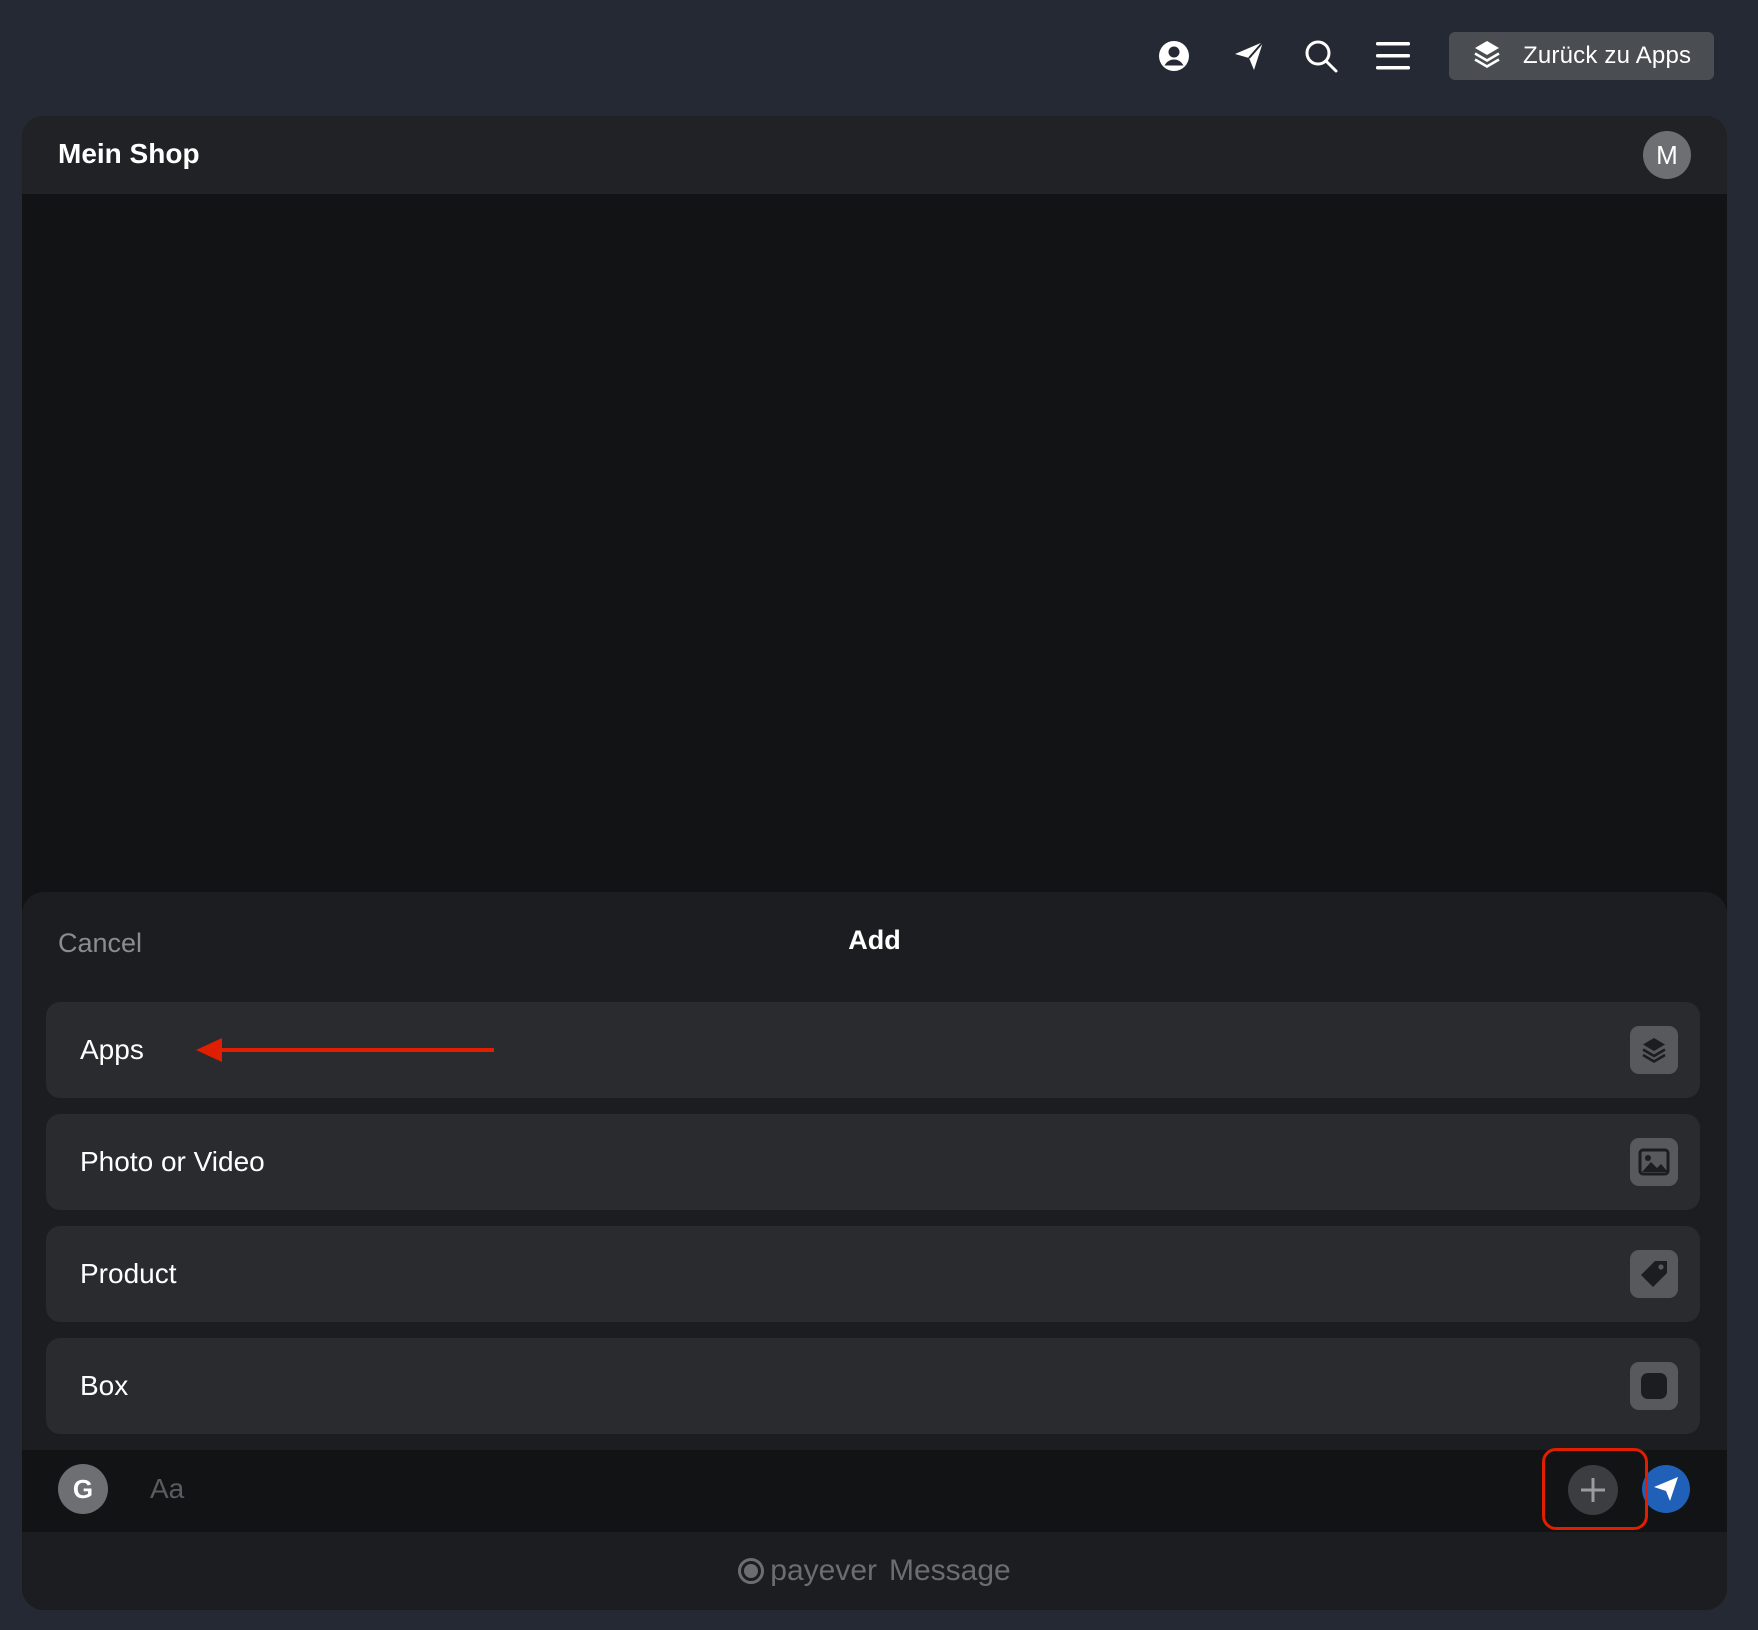  I want to click on square-icon, so click(1654, 1386).